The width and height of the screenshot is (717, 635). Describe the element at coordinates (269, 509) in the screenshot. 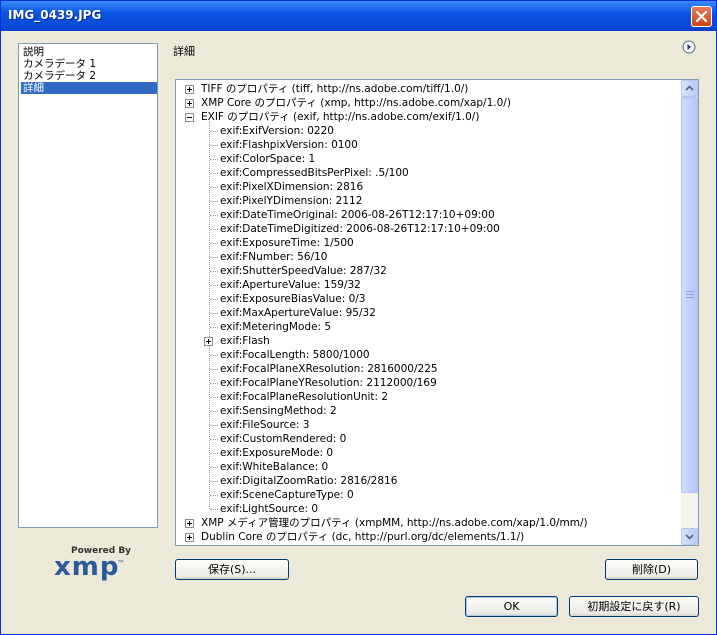

I see `tree-property-row: exif:LightSource: 0` at that location.